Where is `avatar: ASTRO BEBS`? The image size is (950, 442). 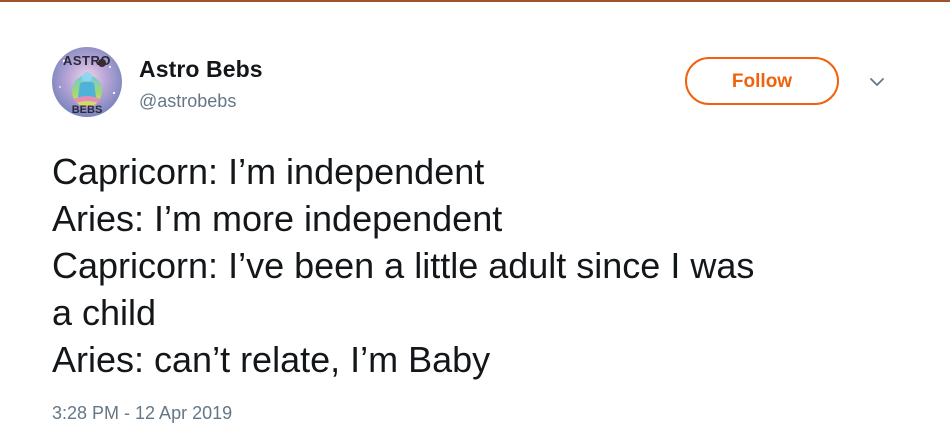 avatar: ASTRO BEBS is located at coordinates (87, 82).